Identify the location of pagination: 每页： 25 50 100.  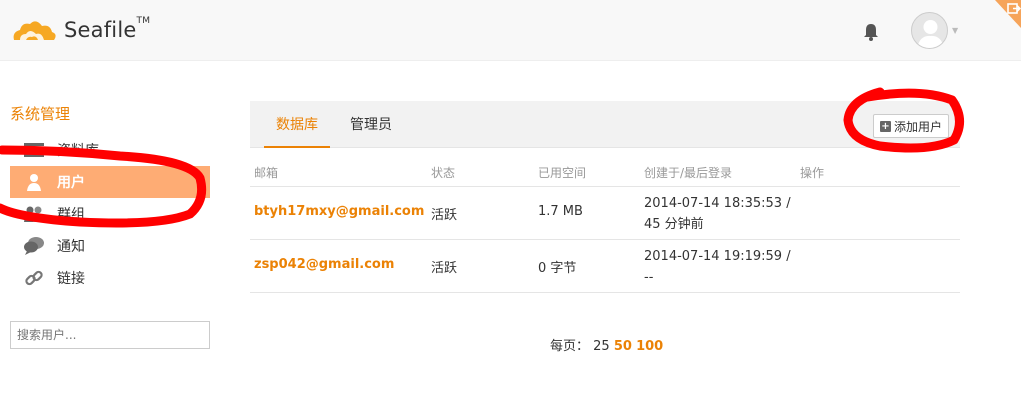
(606, 344).